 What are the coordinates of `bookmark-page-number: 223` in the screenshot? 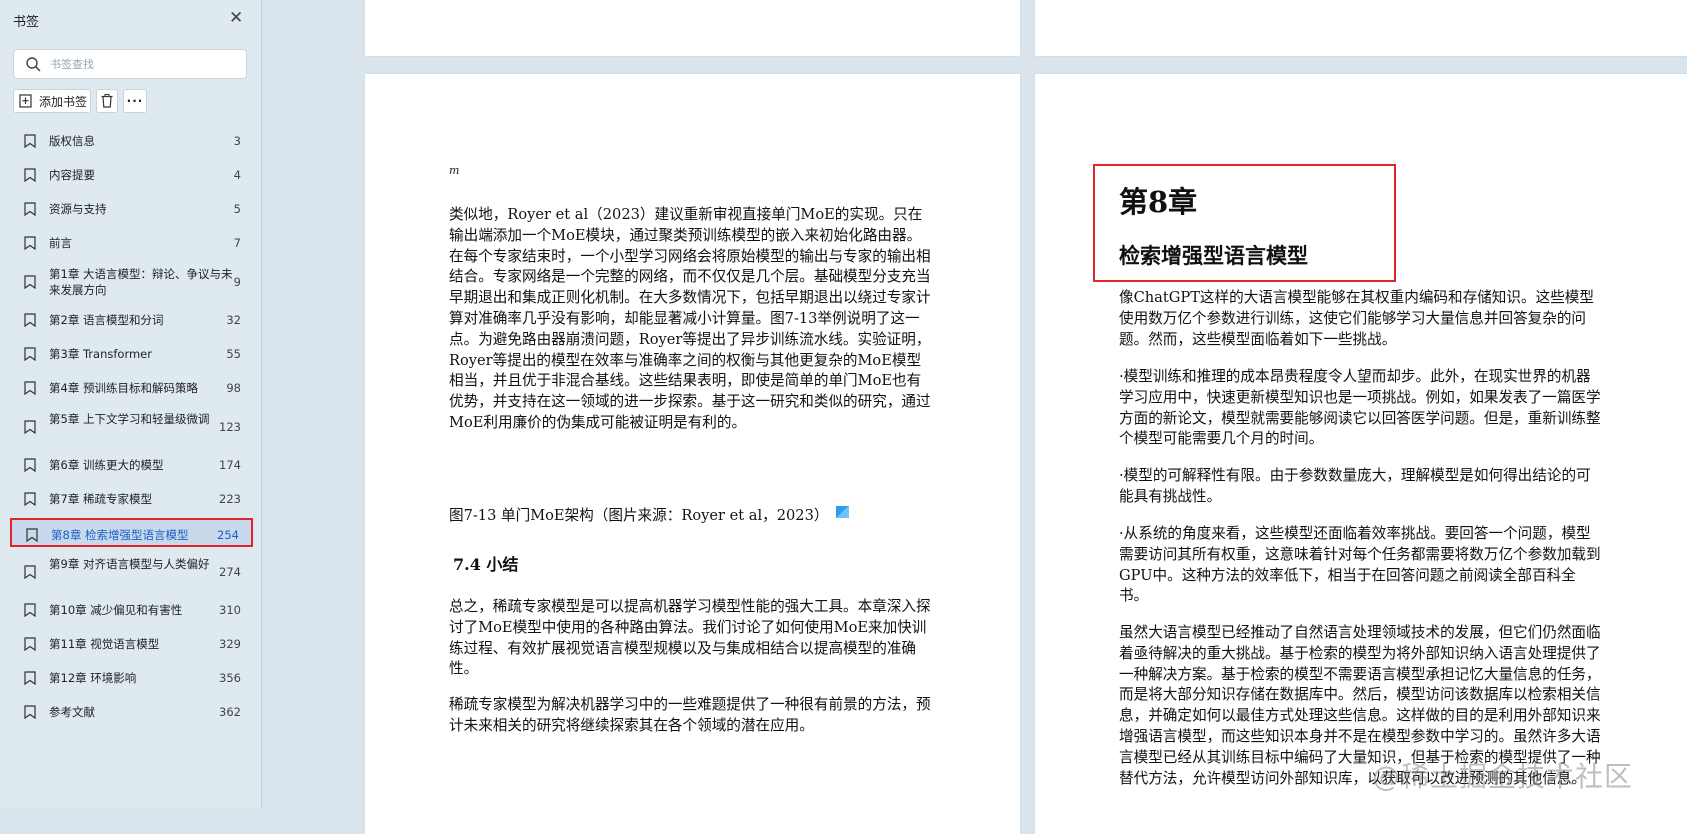 It's located at (230, 499).